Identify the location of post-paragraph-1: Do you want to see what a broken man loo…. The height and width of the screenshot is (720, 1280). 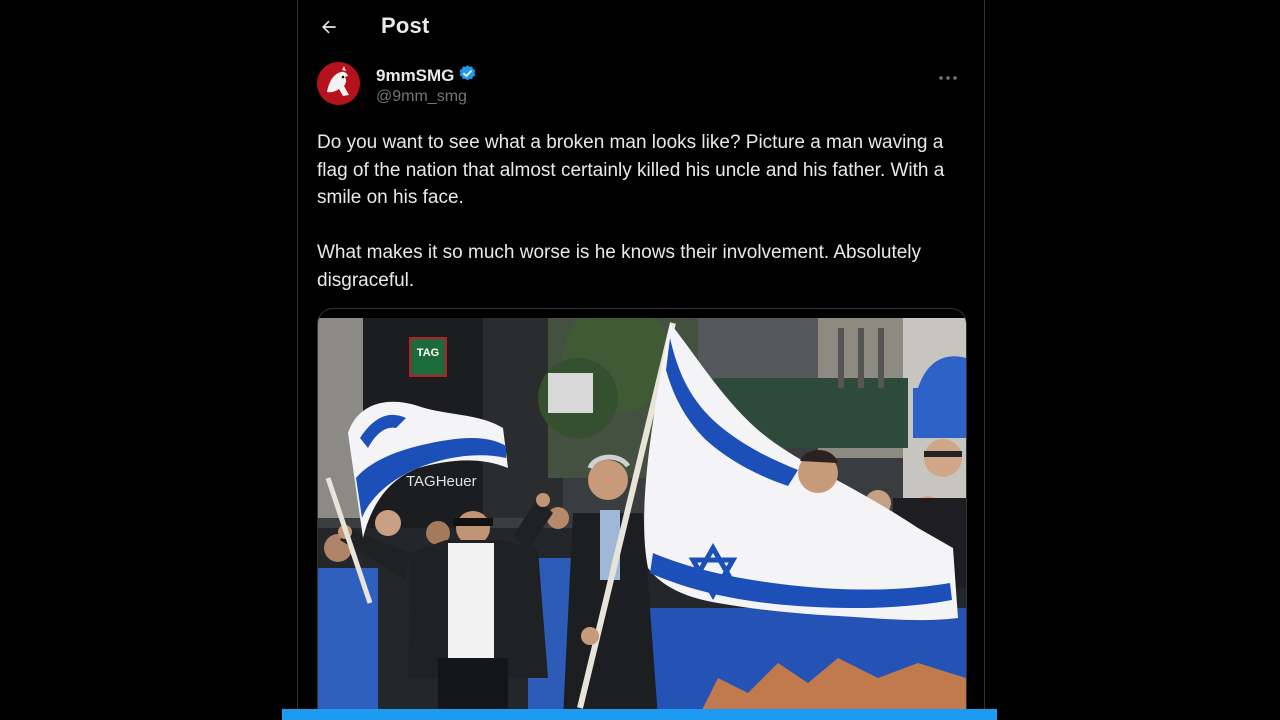
(631, 170).